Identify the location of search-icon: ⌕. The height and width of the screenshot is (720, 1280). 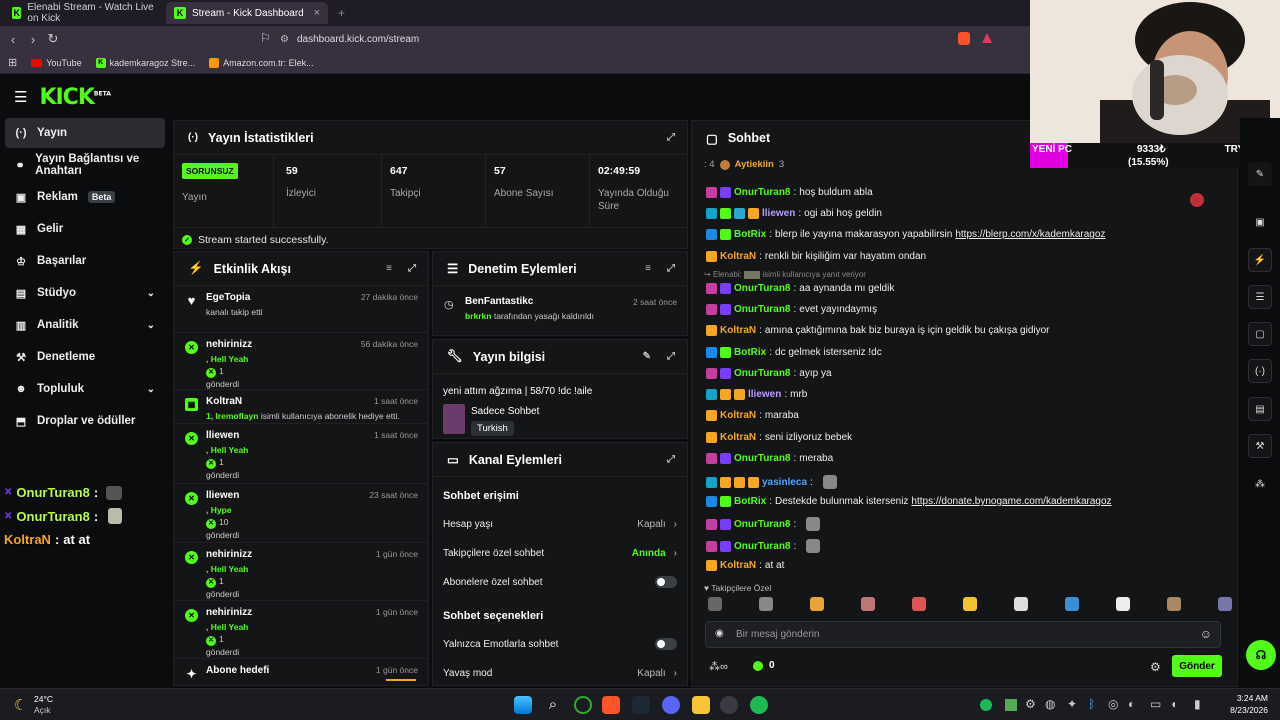
(553, 705).